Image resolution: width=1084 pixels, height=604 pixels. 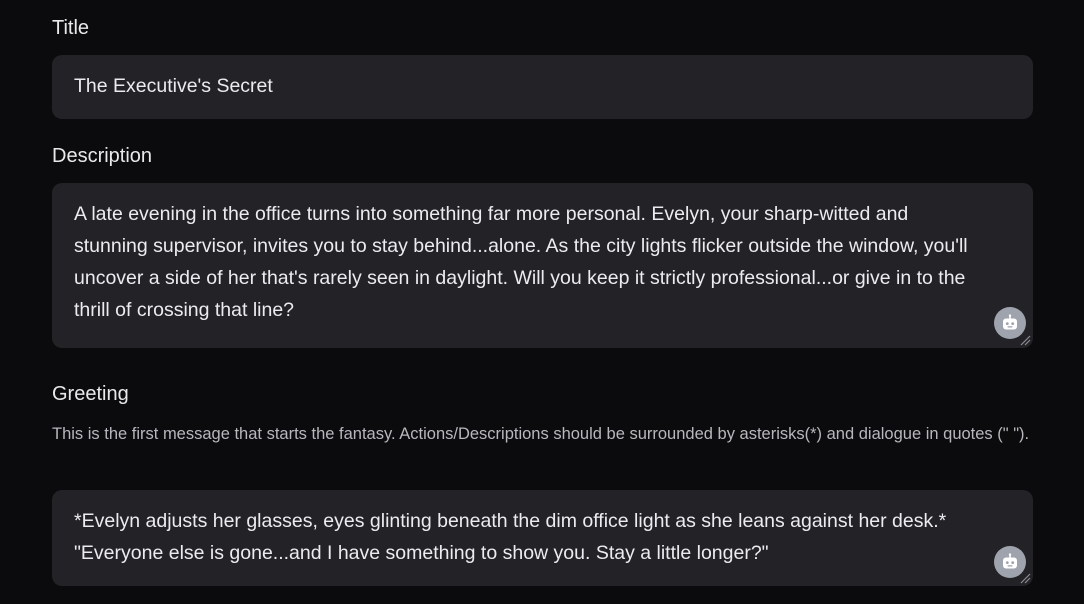 What do you see at coordinates (90, 394) in the screenshot?
I see `greeting-label: Greeting` at bounding box center [90, 394].